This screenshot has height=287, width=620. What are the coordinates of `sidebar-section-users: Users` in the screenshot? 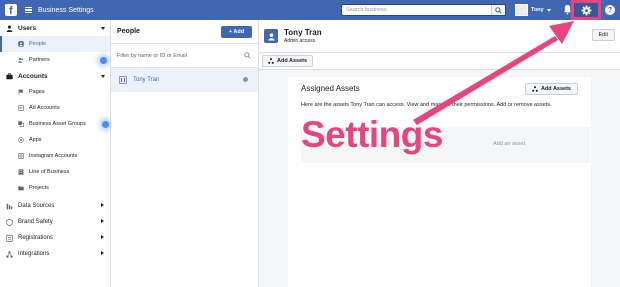 It's located at (55, 28).